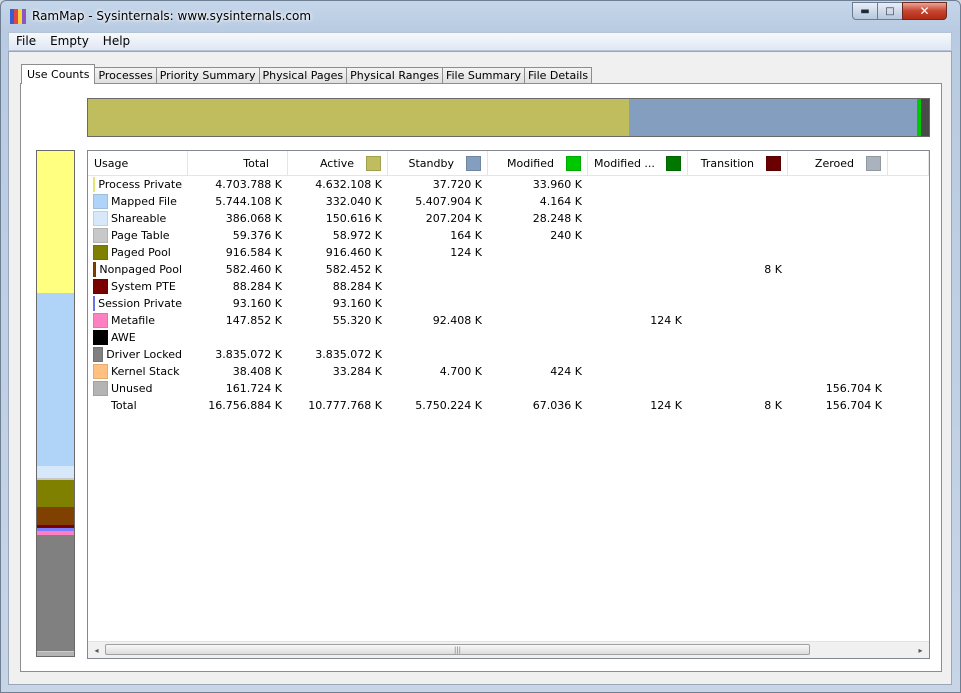 The height and width of the screenshot is (693, 961). Describe the element at coordinates (508, 269) in the screenshot. I see `table-row: Nonpaged Pool 582.460 K 582.452 K 8 K` at that location.